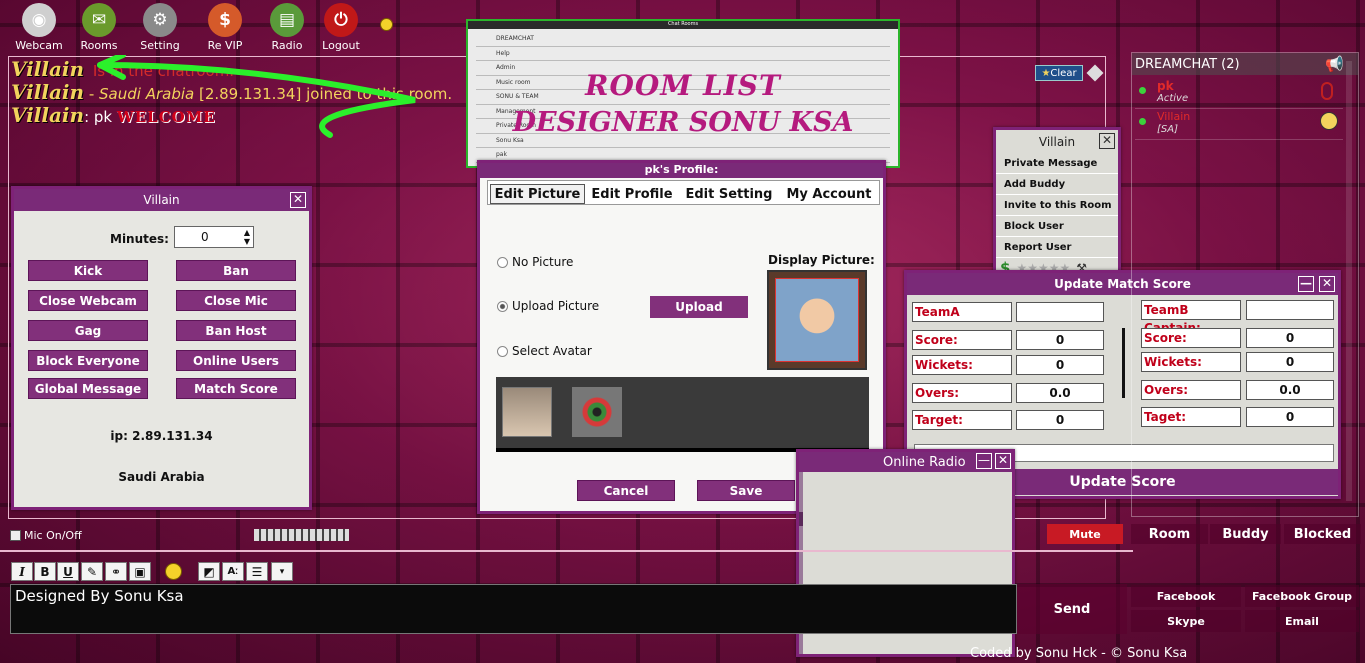 This screenshot has width=1365, height=663. Describe the element at coordinates (502, 306) in the screenshot. I see `radio-selected-icon` at that location.